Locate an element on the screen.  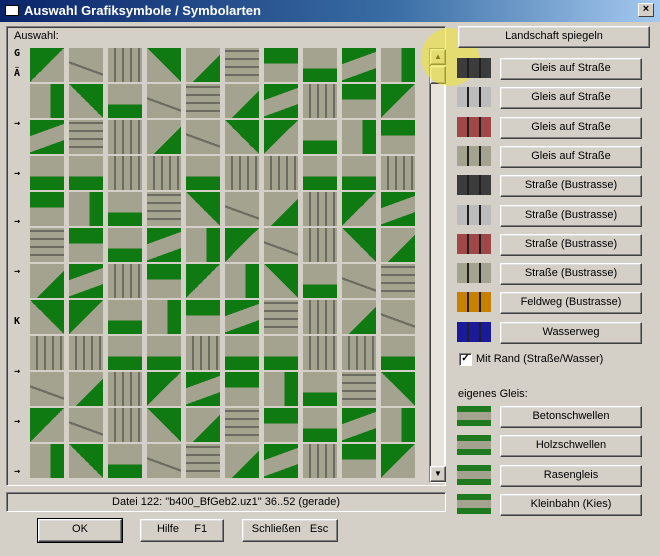
surface-option-button: Wasserweg is located at coordinates (571, 332).